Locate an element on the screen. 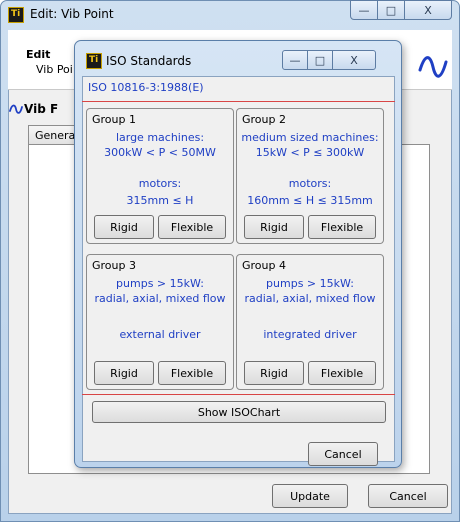 The image size is (460, 522). group-2-rigid-button: Rigid is located at coordinates (274, 227).